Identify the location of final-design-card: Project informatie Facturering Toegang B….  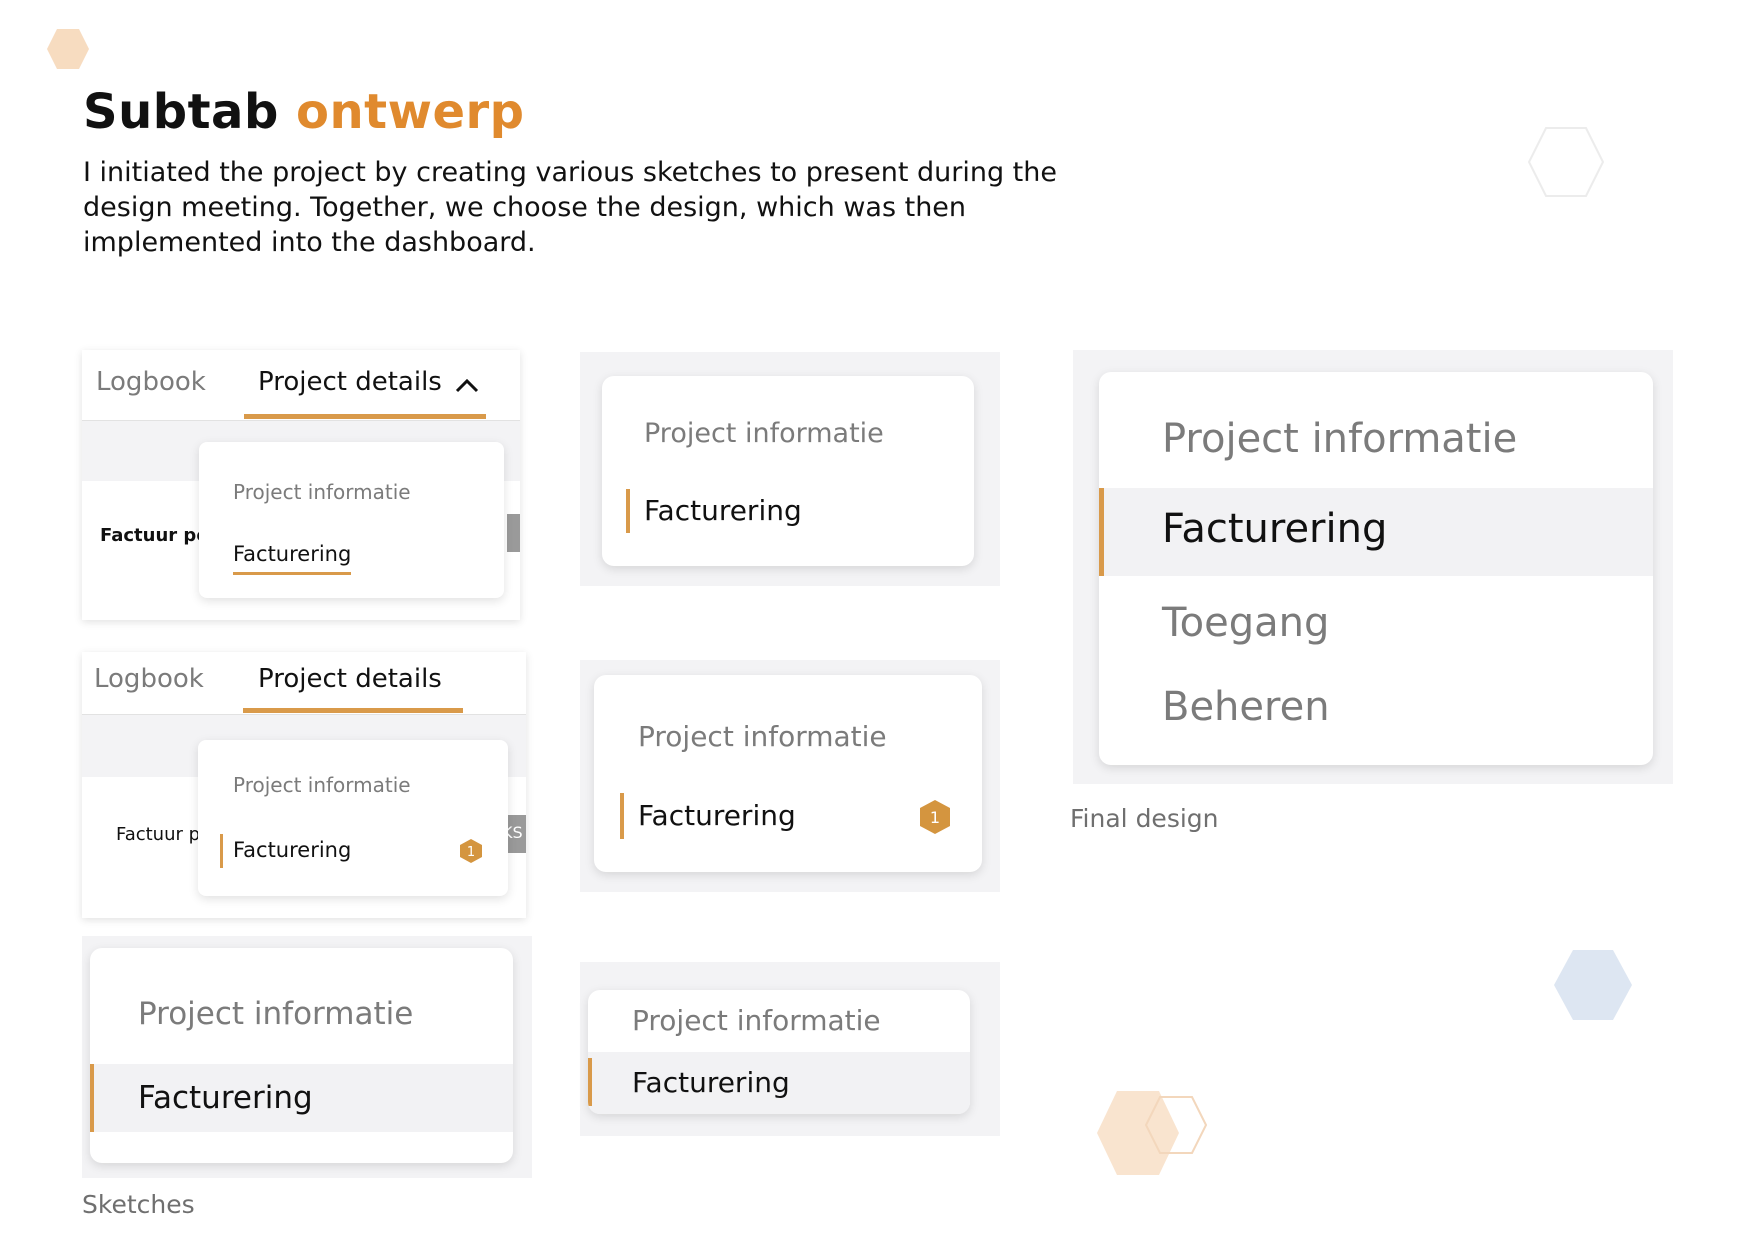
(1373, 567).